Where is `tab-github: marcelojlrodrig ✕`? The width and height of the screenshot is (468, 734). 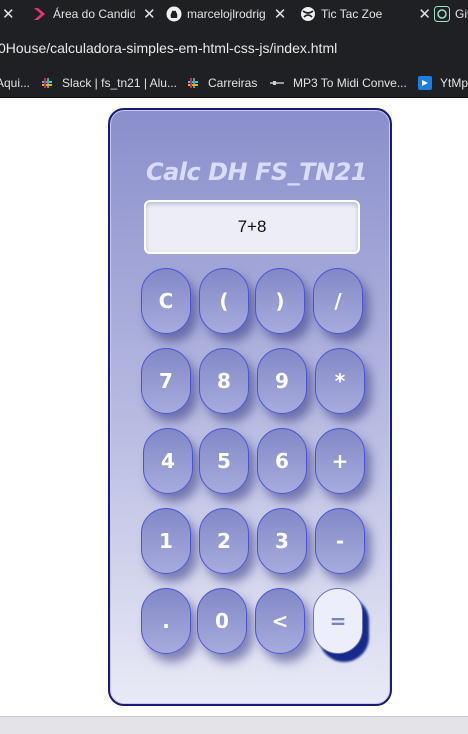 tab-github: marcelojlrodrig ✕ is located at coordinates (226, 14).